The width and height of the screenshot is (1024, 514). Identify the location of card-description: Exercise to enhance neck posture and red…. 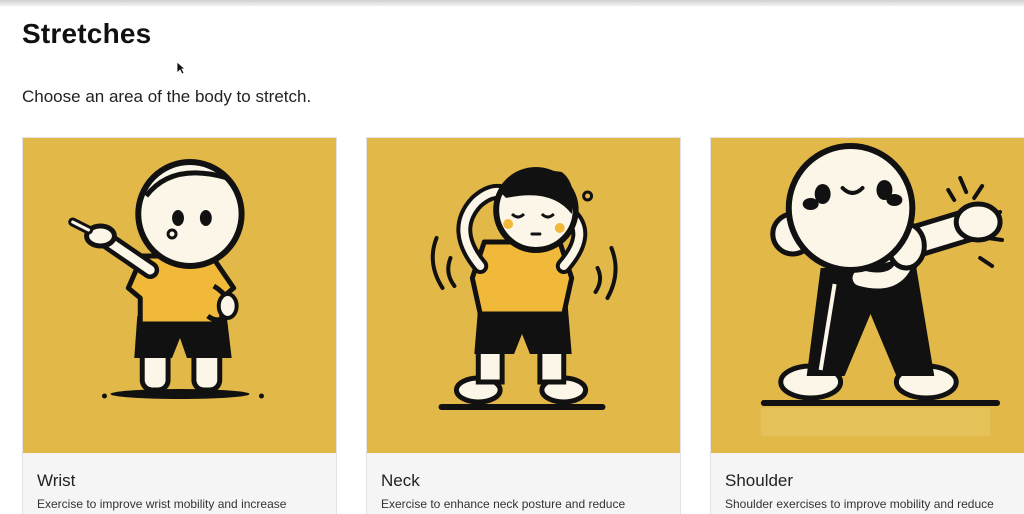
(503, 504).